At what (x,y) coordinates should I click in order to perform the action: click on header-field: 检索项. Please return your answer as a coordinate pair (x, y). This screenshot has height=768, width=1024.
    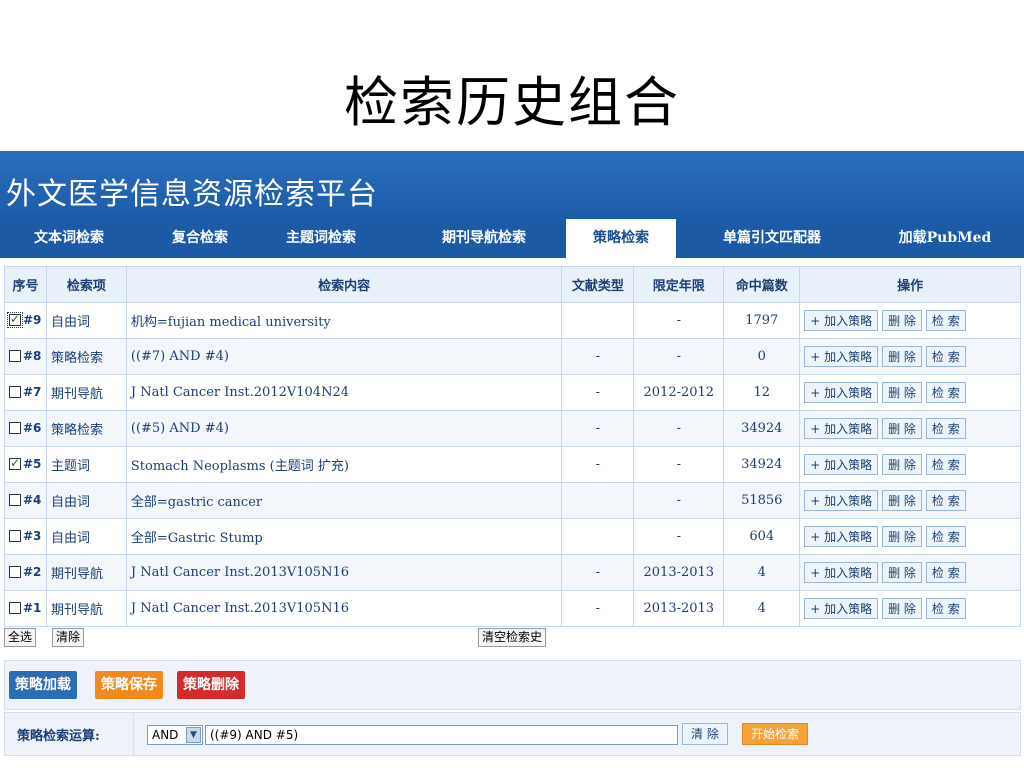
    Looking at the image, I should click on (86, 284).